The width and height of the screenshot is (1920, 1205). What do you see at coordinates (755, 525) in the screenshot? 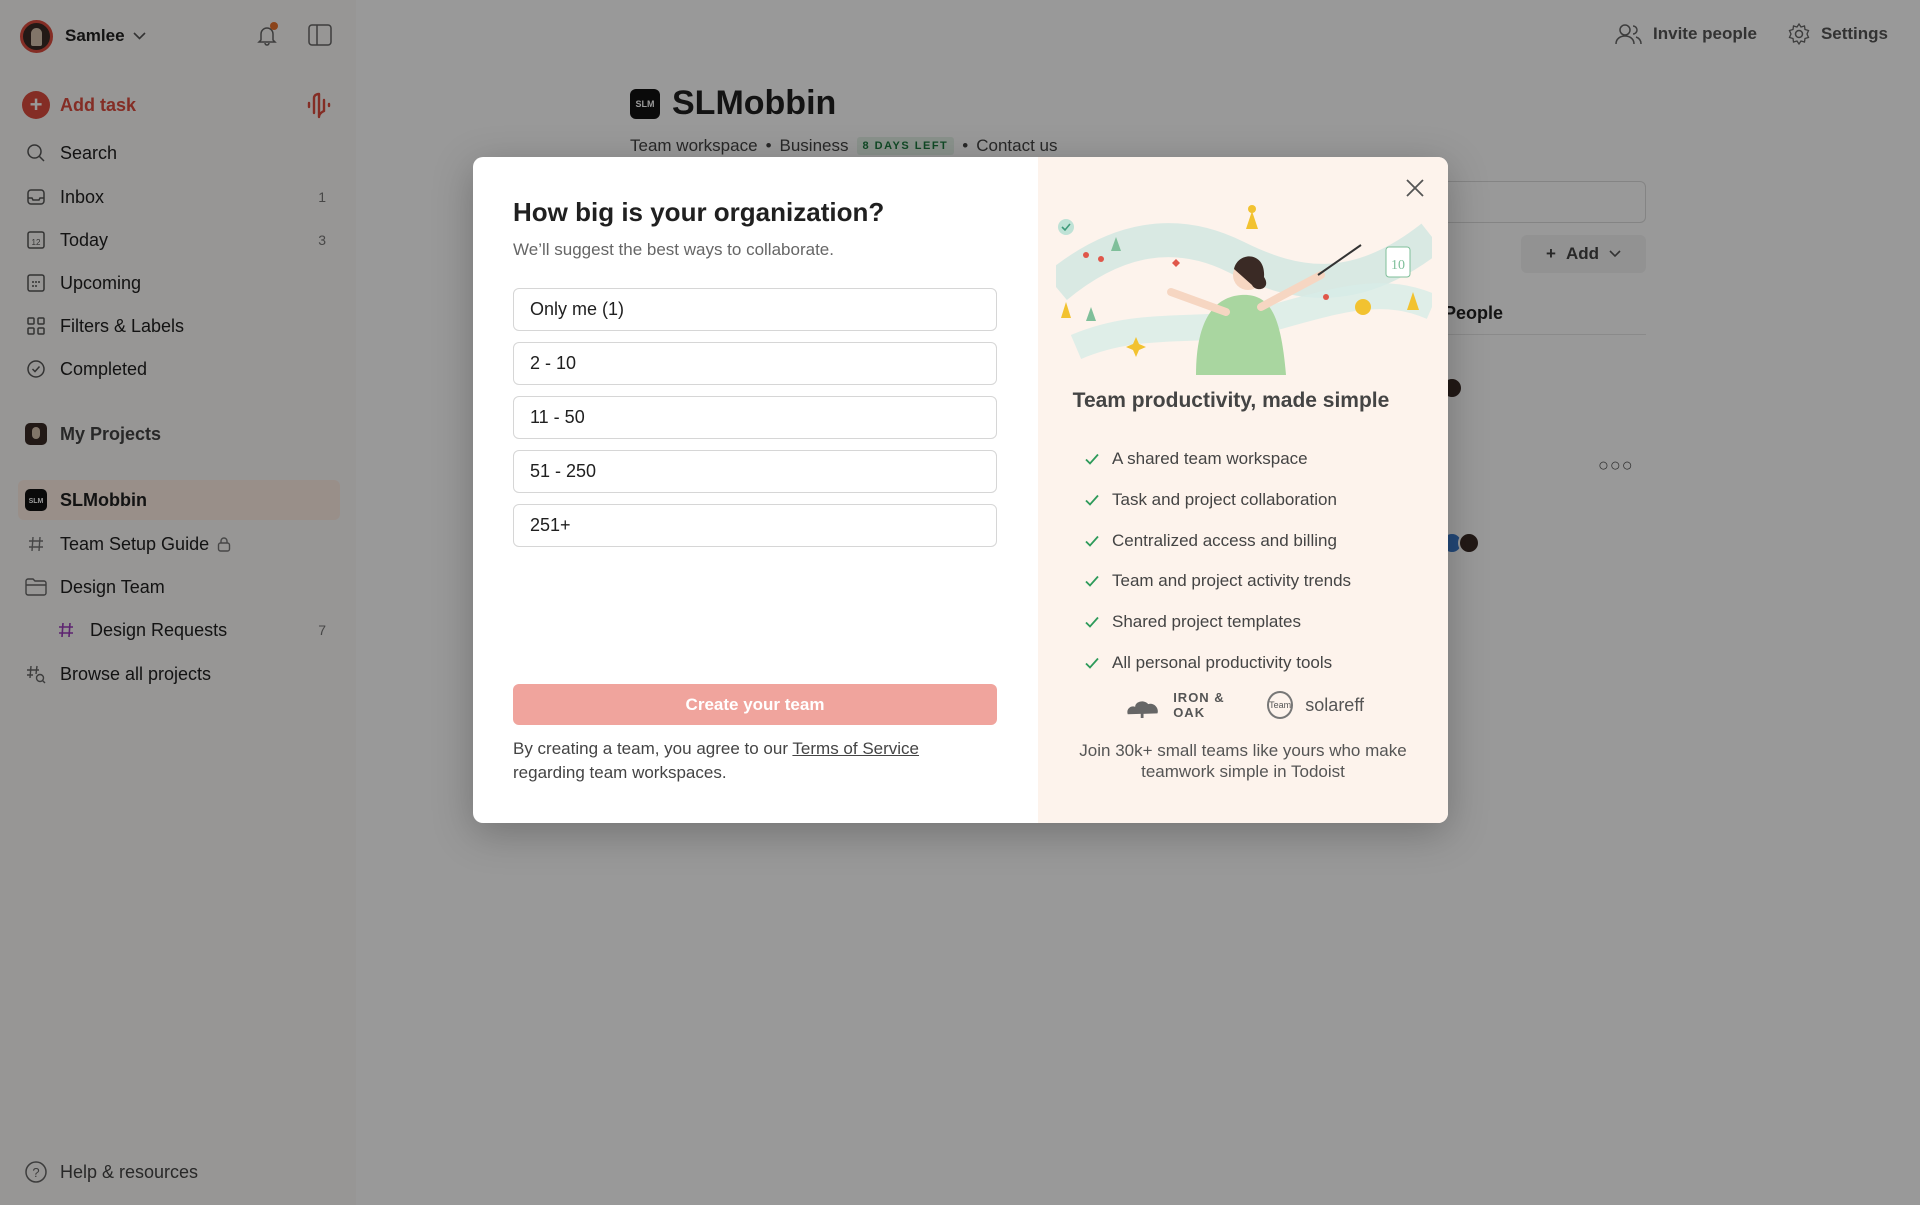
I see `size-option: 251+` at bounding box center [755, 525].